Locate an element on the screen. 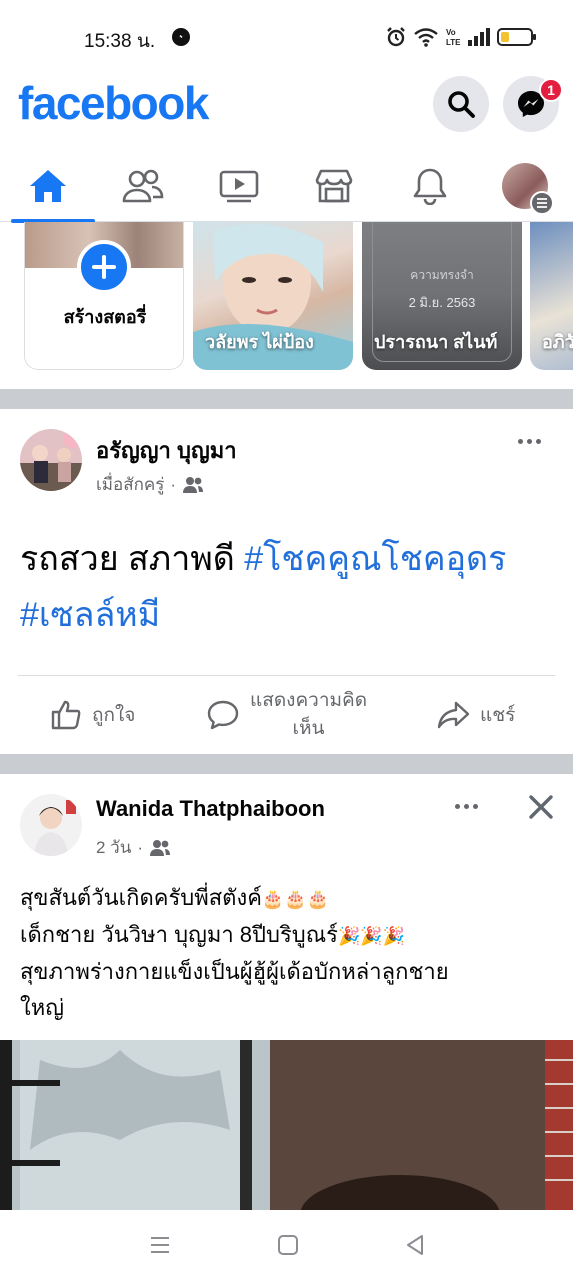 Image resolution: width=573 pixels, height=1280 pixels. birthday-cake-icon: 🎂🎂🎂 is located at coordinates (295, 899).